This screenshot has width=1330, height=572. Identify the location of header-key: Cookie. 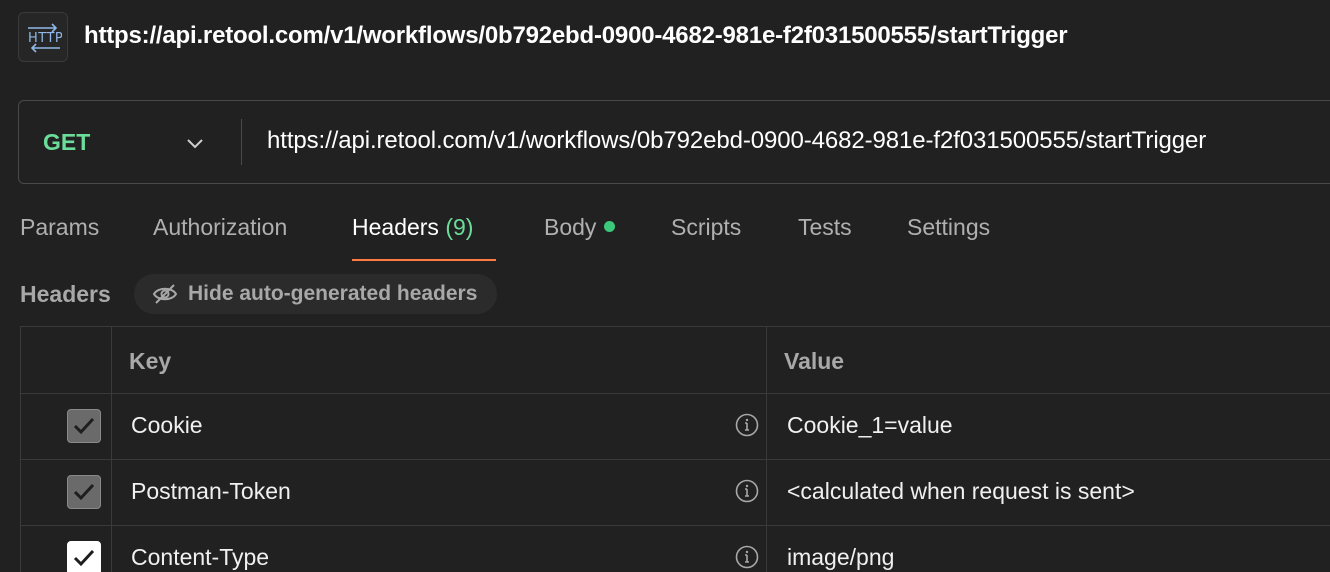
(167, 425).